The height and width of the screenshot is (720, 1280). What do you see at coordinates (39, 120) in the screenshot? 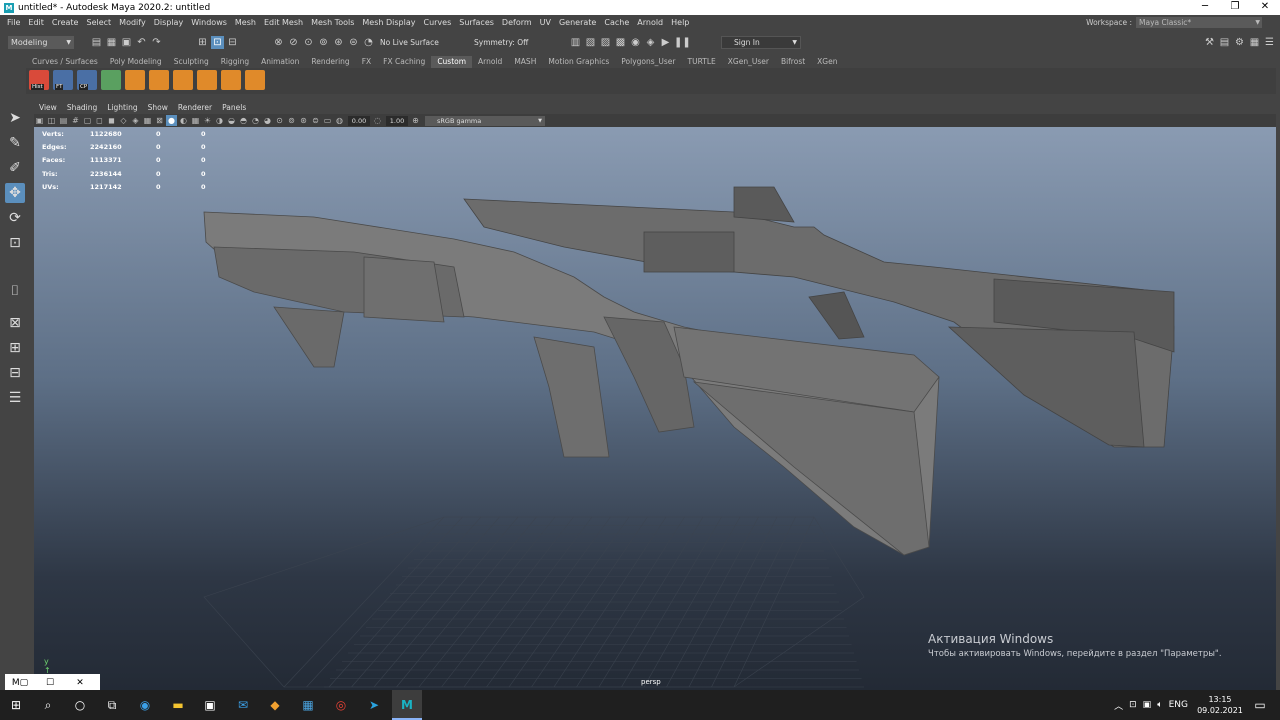
I see `camera-attributes-icon: ▣` at bounding box center [39, 120].